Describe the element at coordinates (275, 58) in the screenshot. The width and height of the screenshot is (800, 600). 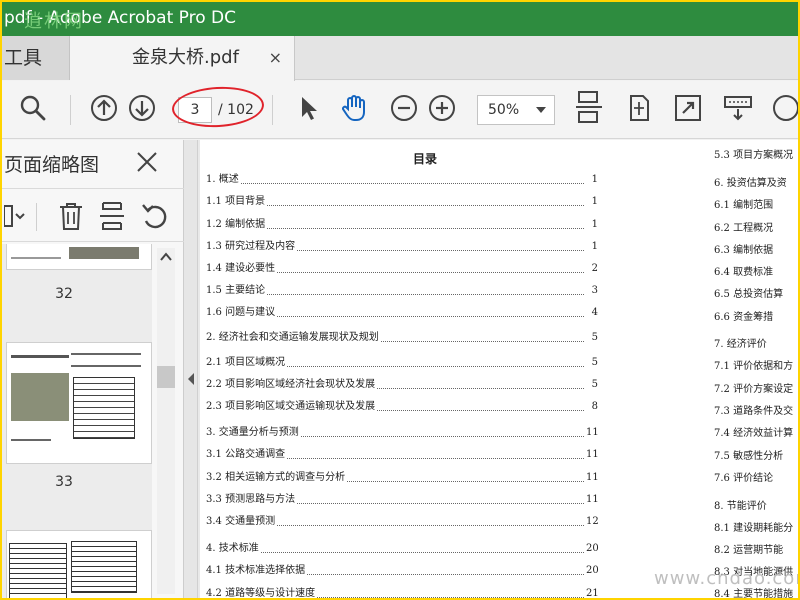
I see `tab-close-button: ×` at that location.